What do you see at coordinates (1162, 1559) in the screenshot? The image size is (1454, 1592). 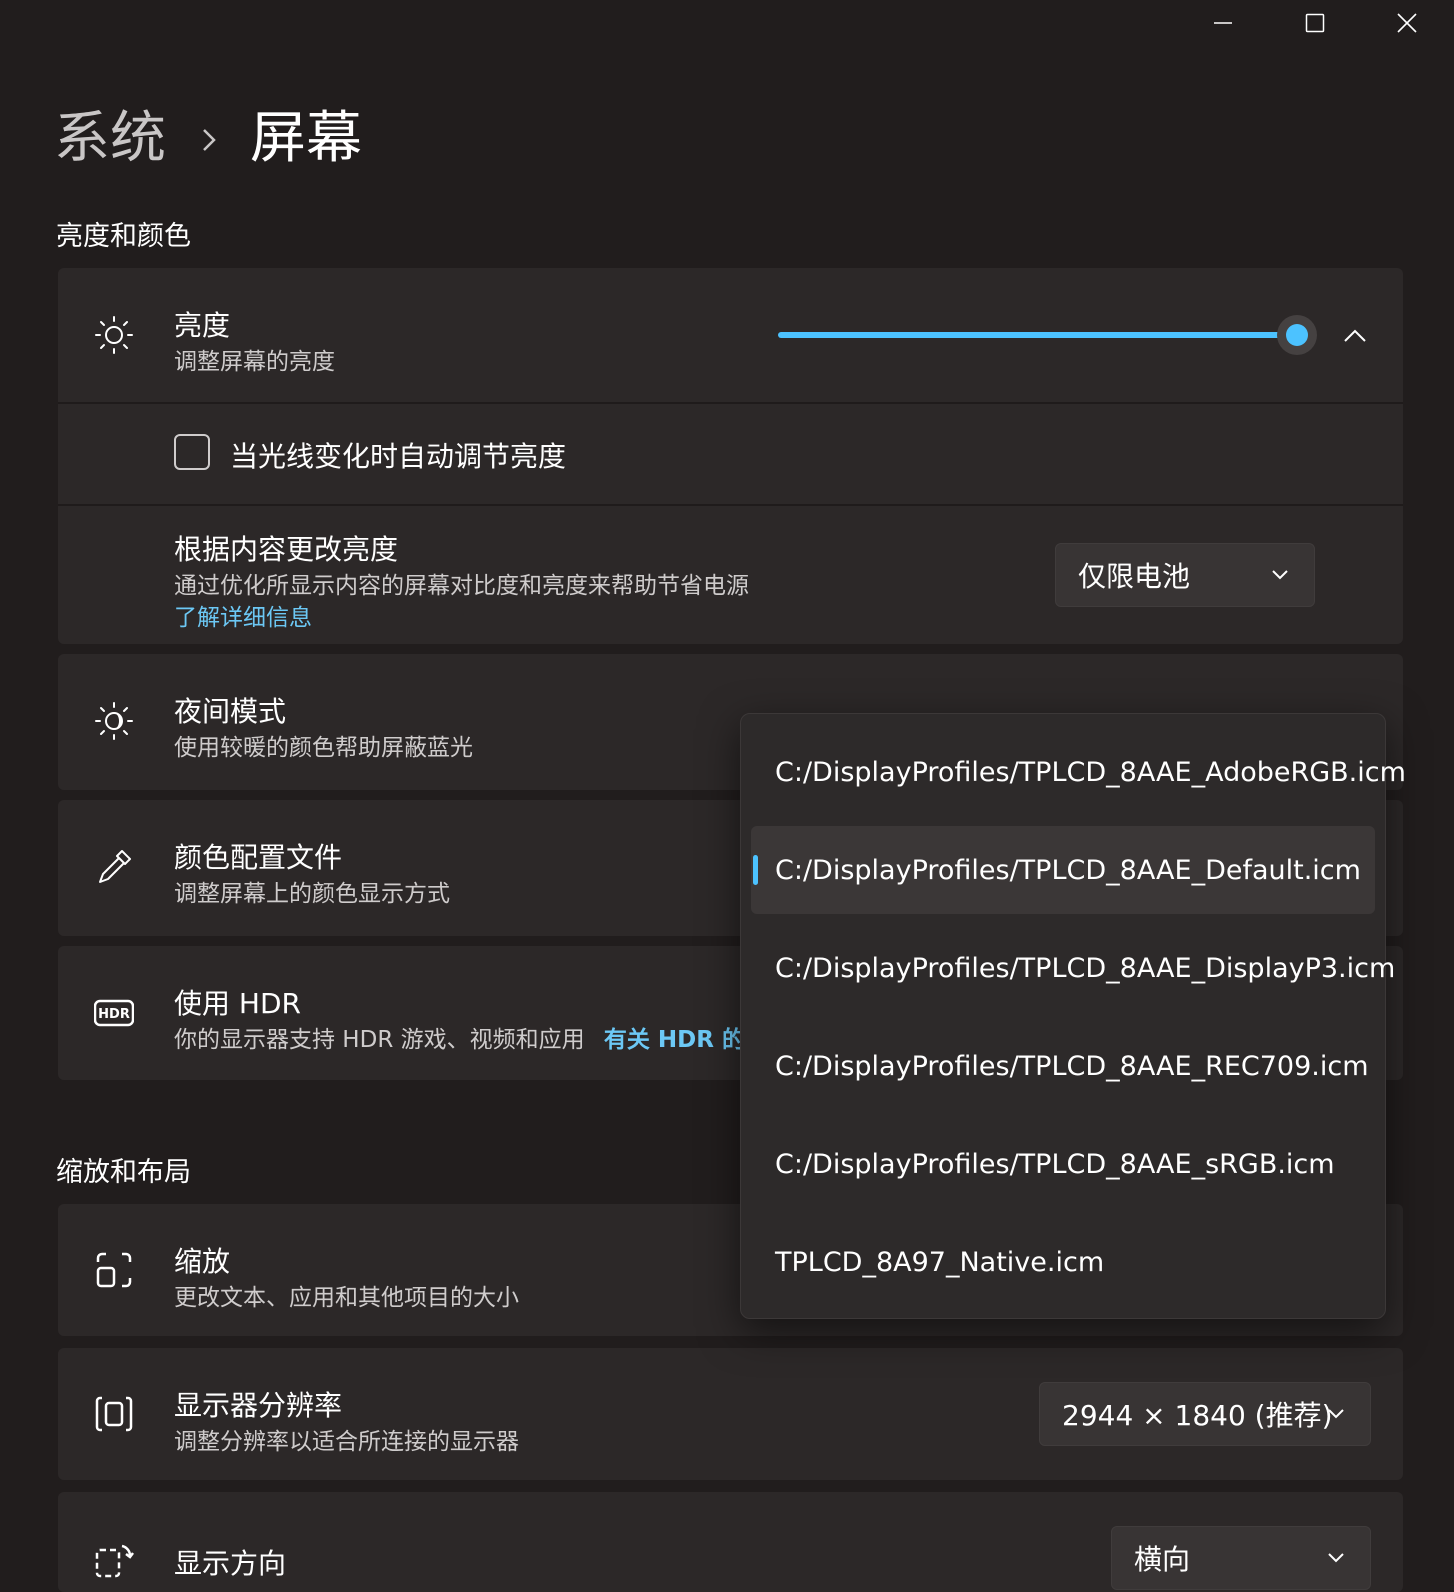 I see `orientation-selected: 横向` at bounding box center [1162, 1559].